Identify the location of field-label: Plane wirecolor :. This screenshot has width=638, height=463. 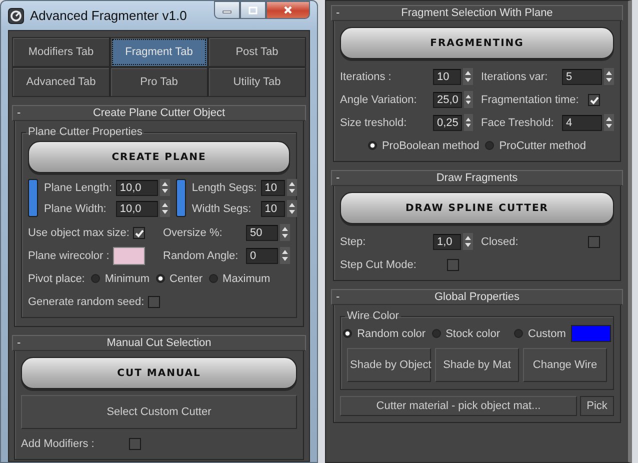
(69, 256).